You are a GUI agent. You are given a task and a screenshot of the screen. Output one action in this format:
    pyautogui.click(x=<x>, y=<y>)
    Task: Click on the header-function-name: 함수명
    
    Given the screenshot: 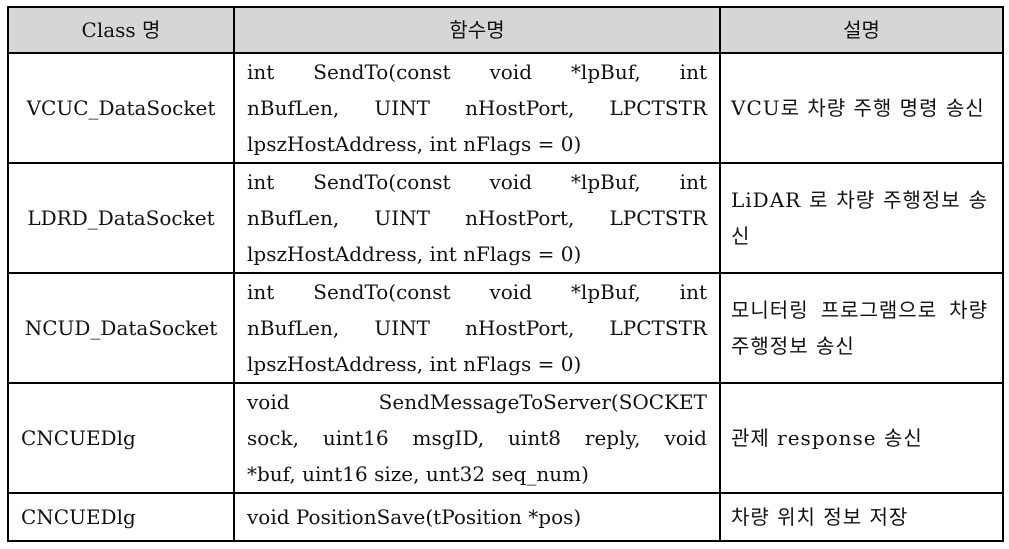 What is the action you would take?
    pyautogui.click(x=477, y=30)
    